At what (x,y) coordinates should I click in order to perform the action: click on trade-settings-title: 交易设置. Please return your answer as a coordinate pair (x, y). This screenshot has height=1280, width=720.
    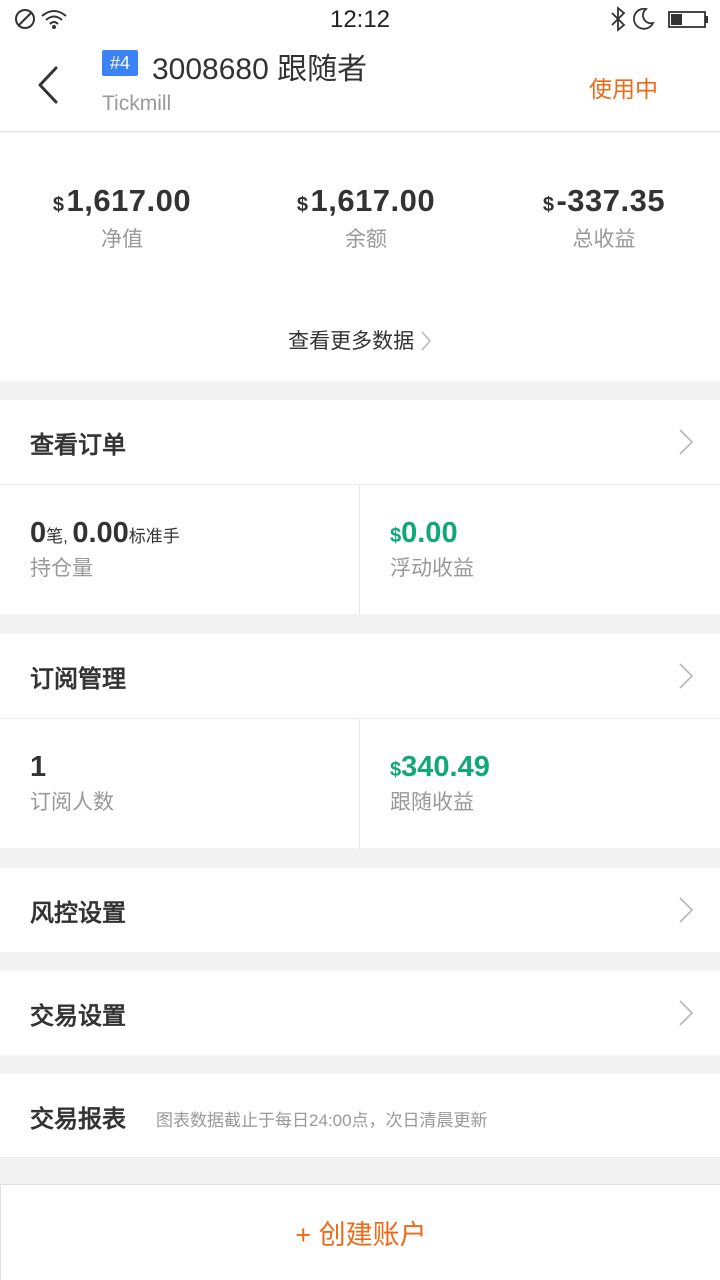
    Looking at the image, I should click on (78, 1016).